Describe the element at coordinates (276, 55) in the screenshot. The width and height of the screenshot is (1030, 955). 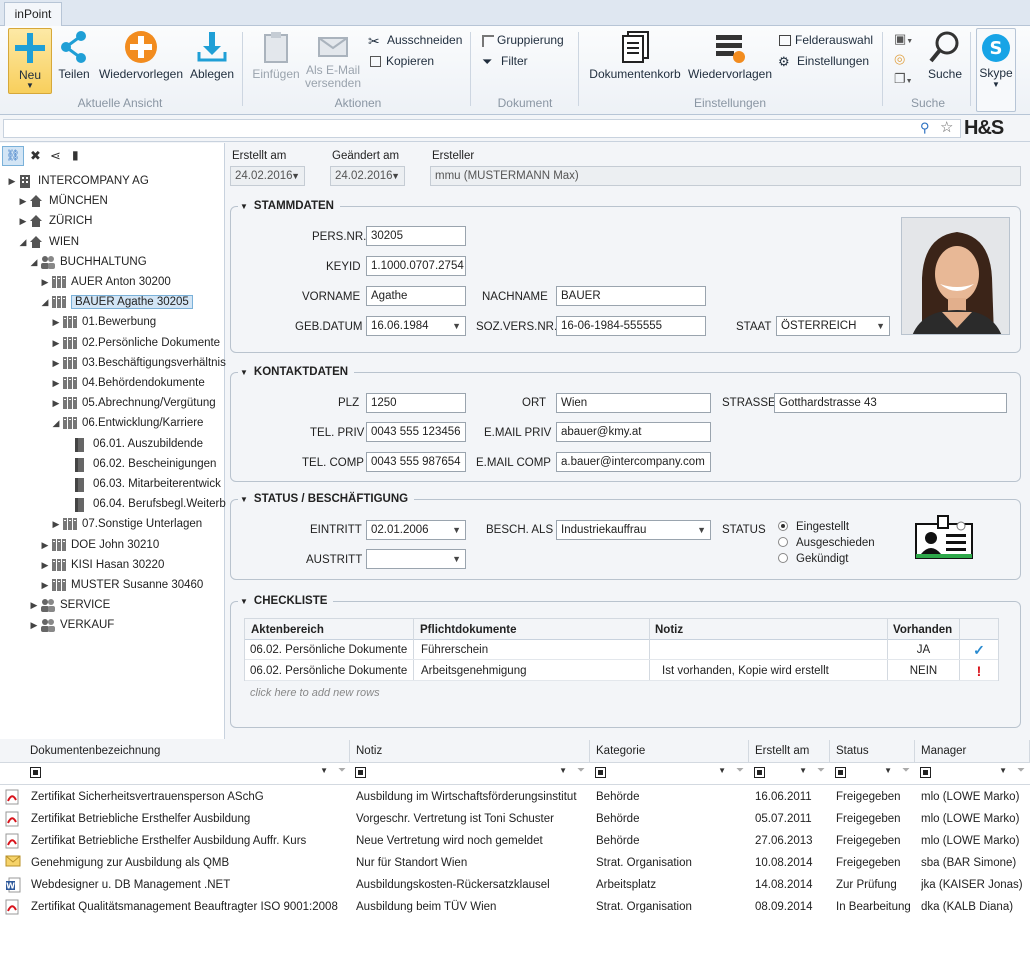
I see `paste-button: Einfügen` at that location.